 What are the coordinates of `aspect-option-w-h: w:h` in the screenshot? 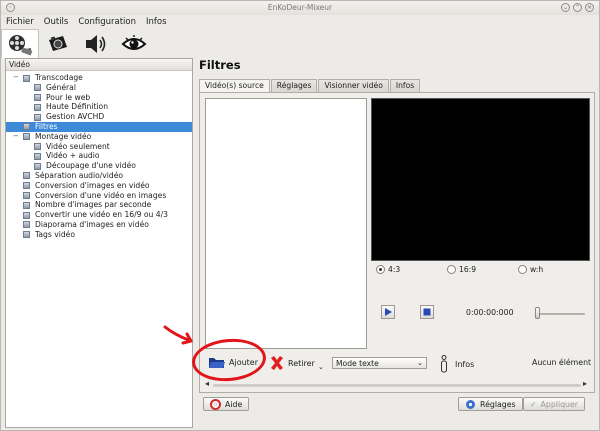 It's located at (530, 269).